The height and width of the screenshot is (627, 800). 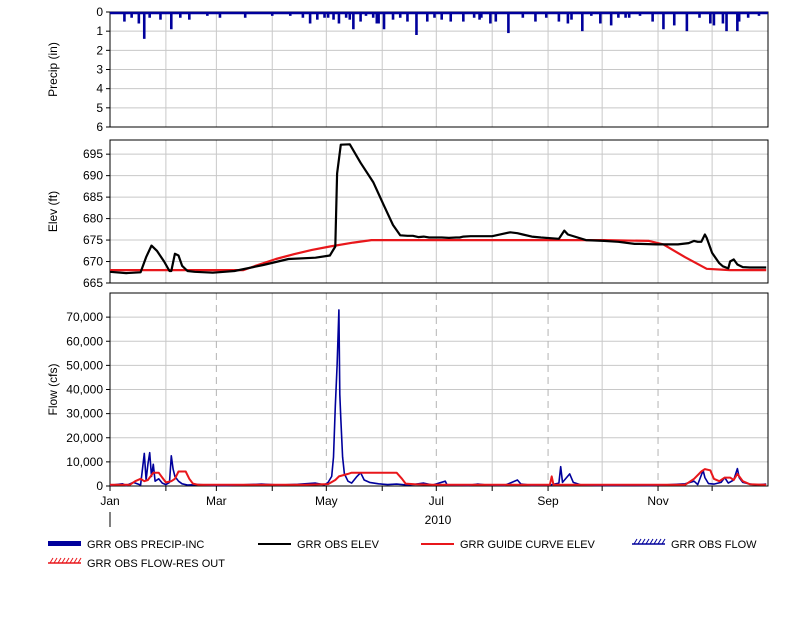 What do you see at coordinates (93, 176) in the screenshot?
I see `y-tick-label: 690` at bounding box center [93, 176].